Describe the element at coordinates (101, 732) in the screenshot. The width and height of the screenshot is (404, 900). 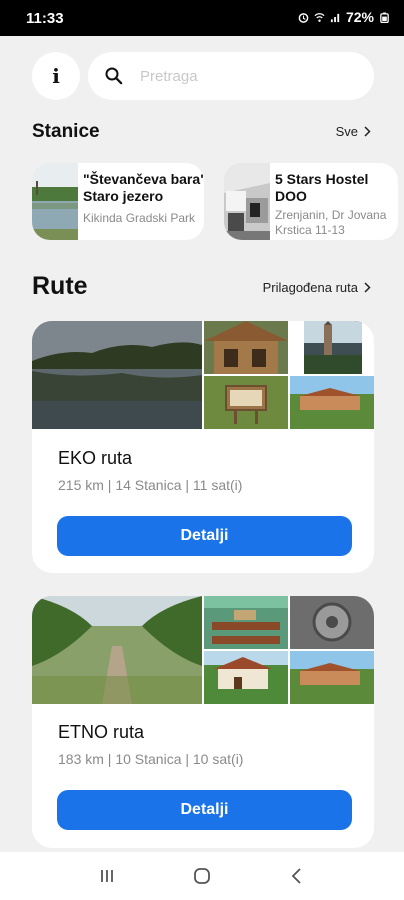
I see `route-name: ETNO ruta` at that location.